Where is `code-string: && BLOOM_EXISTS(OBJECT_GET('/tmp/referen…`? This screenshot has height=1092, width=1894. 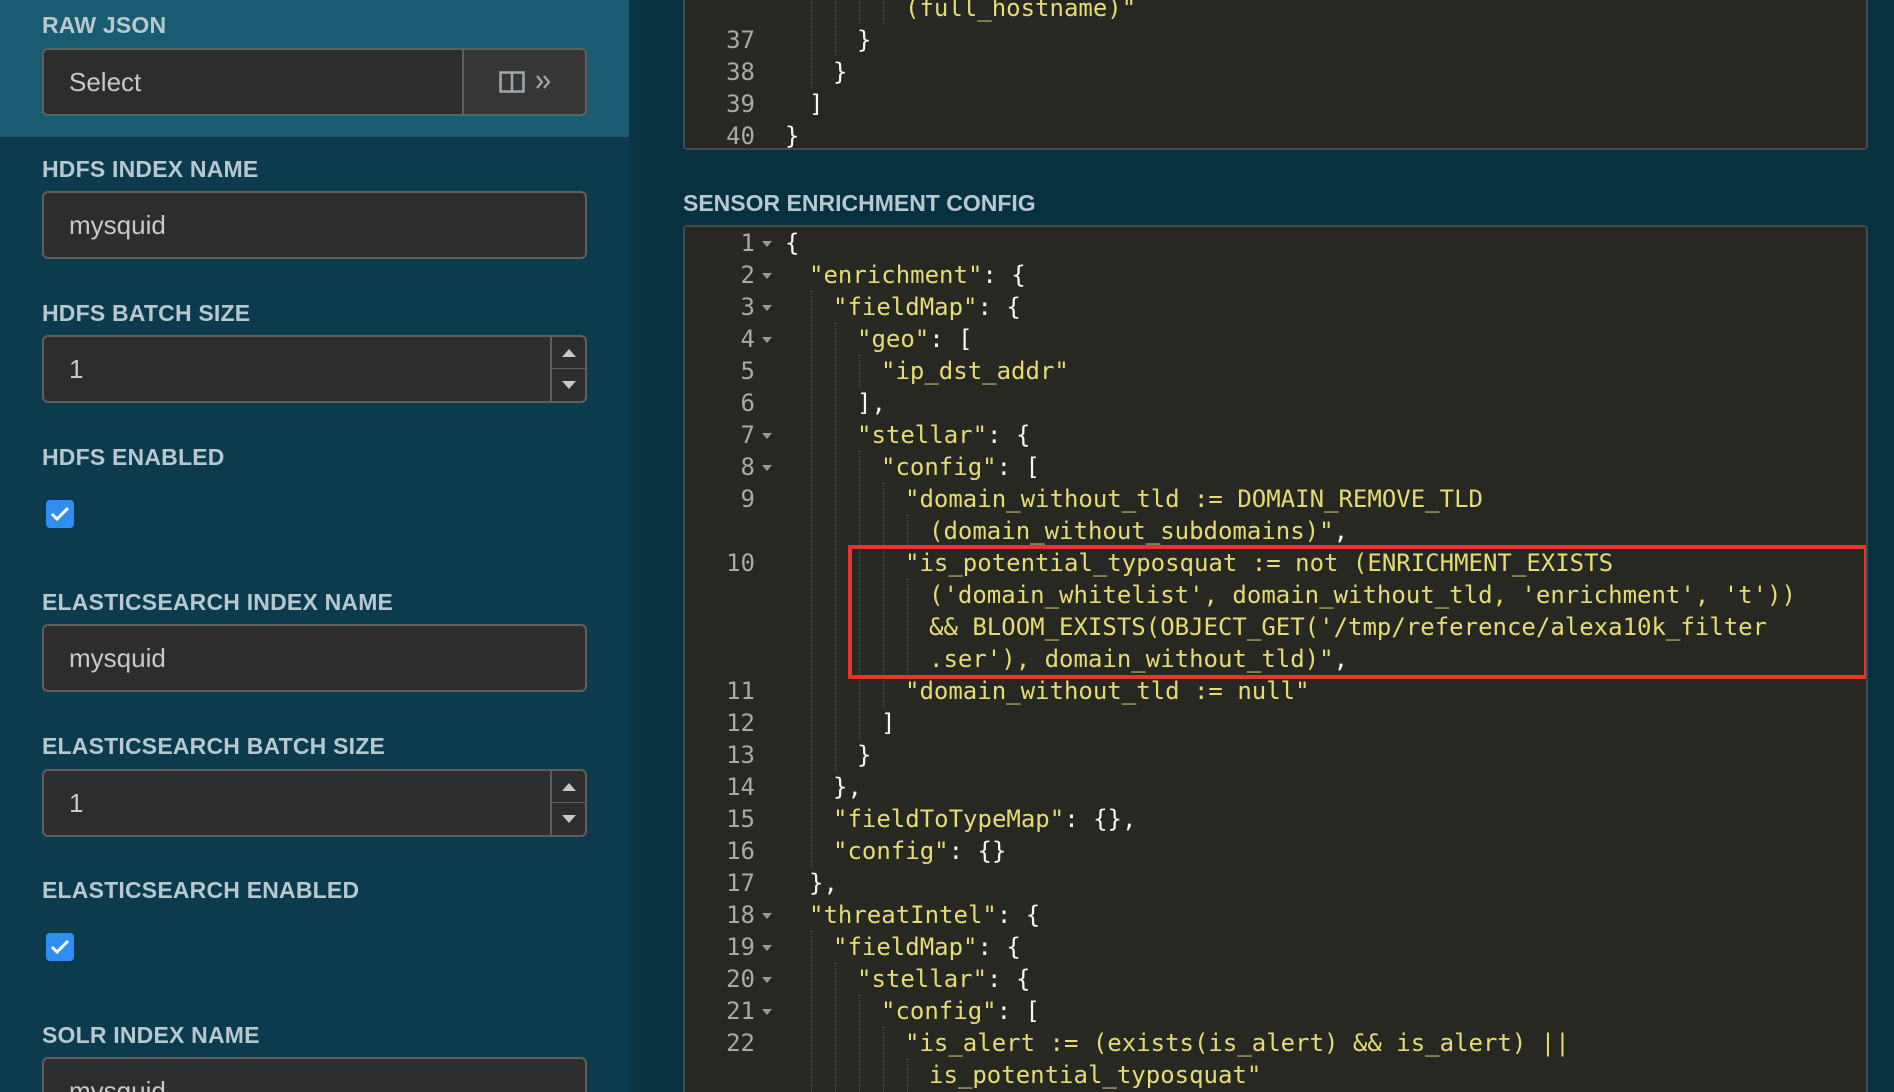
code-string: && BLOOM_EXISTS(OBJECT_GET('/tmp/referen… is located at coordinates (1348, 627).